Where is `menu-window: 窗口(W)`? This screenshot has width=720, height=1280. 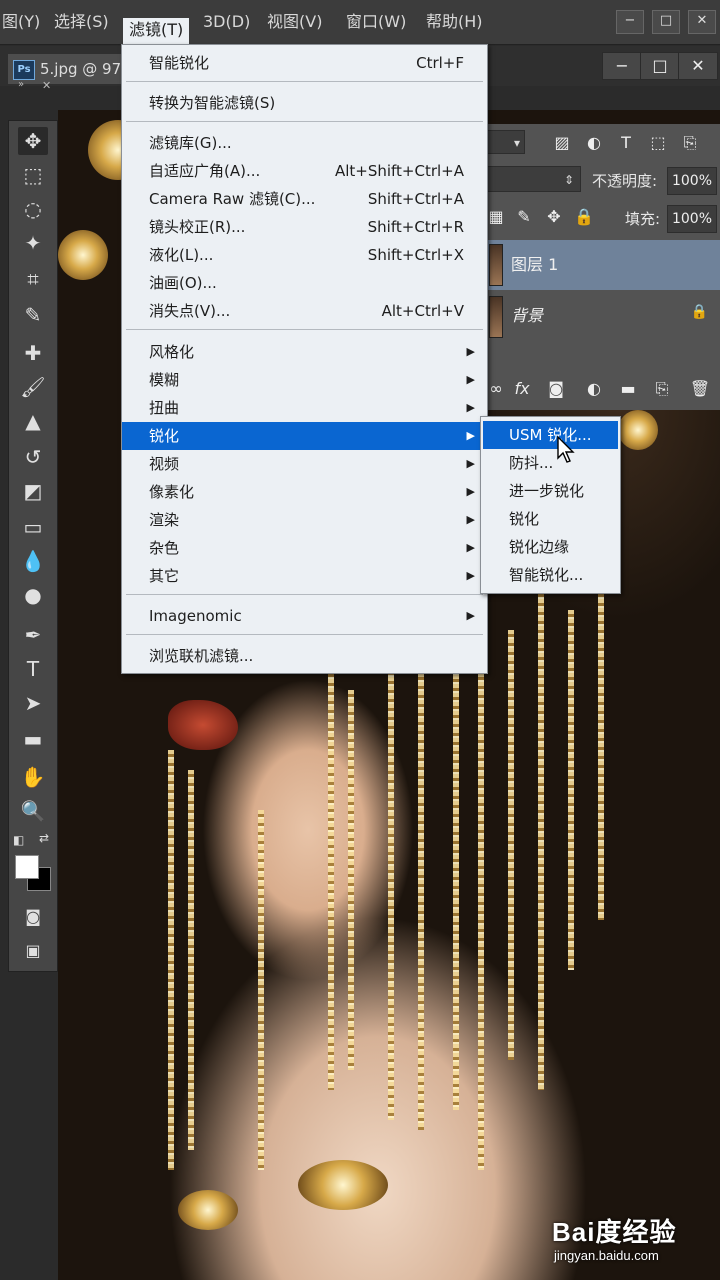 menu-window: 窗口(W) is located at coordinates (376, 22).